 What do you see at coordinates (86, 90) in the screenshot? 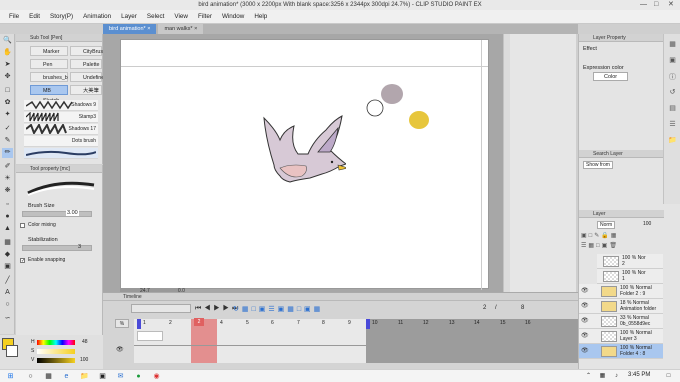
I see `subtool-dami-brush: 大美筆` at bounding box center [86, 90].